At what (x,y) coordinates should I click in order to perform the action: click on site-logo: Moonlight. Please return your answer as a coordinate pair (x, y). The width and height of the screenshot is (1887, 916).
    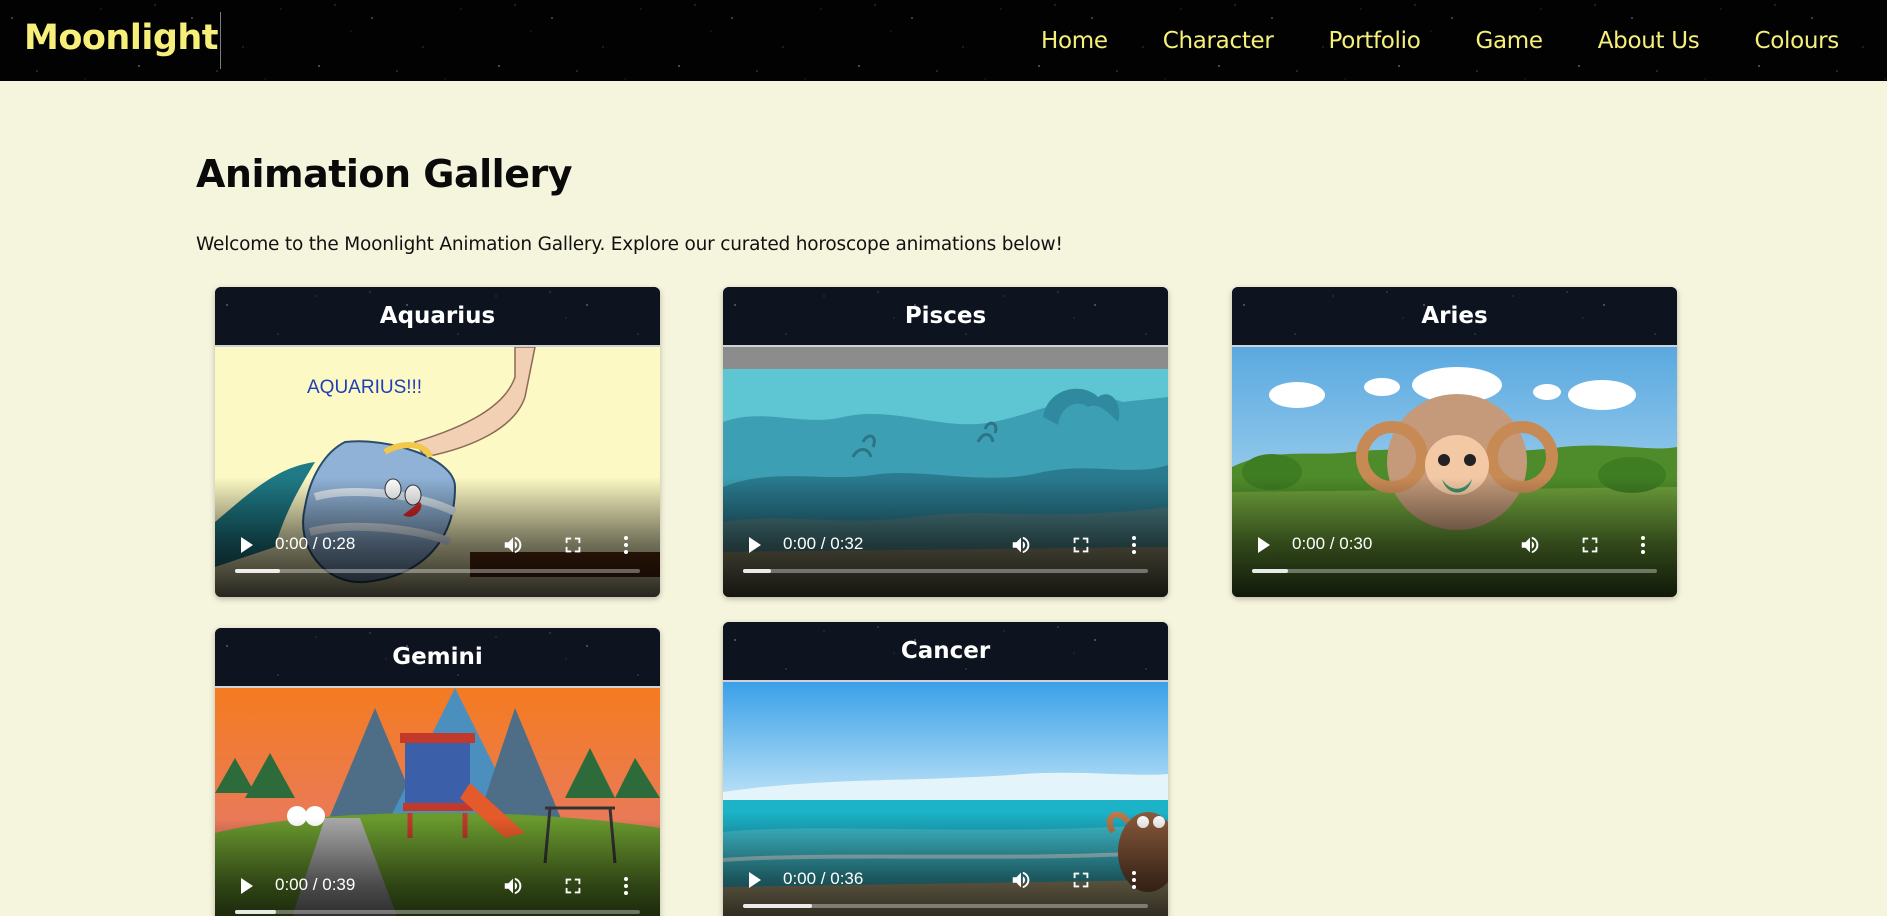
    Looking at the image, I should click on (121, 38).